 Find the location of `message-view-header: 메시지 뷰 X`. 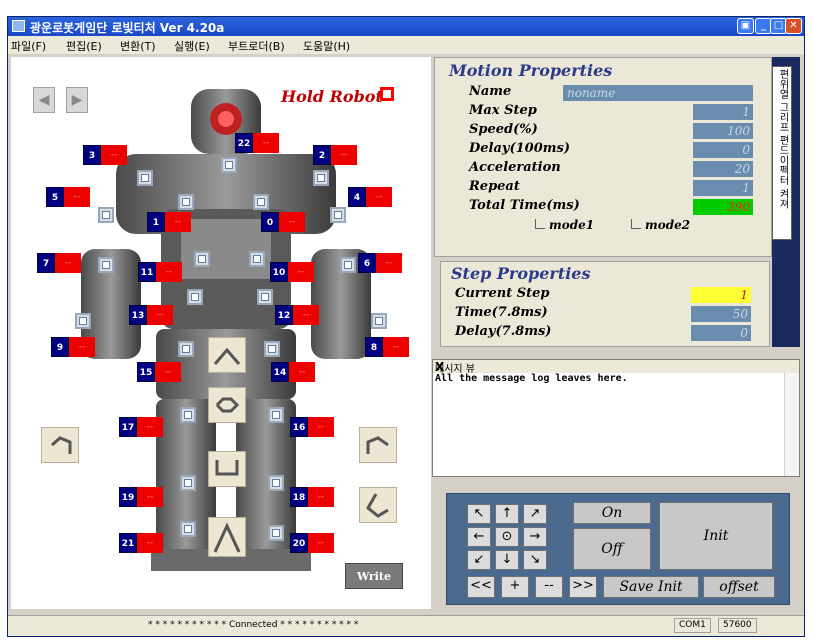

message-view-header: 메시지 뷰 X is located at coordinates (616, 367).